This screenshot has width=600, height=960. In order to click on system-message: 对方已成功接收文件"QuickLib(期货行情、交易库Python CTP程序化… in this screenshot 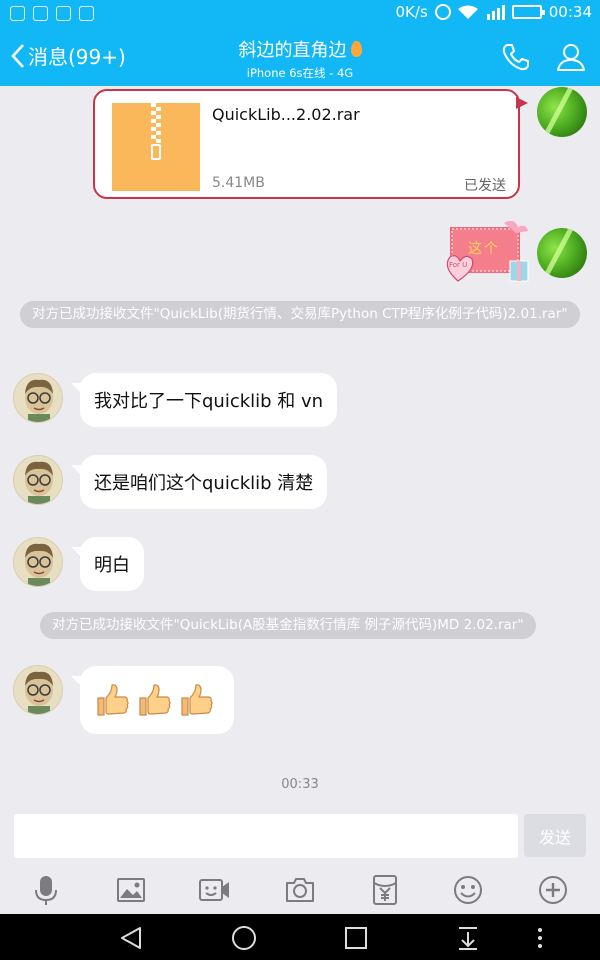, I will do `click(300, 314)`.